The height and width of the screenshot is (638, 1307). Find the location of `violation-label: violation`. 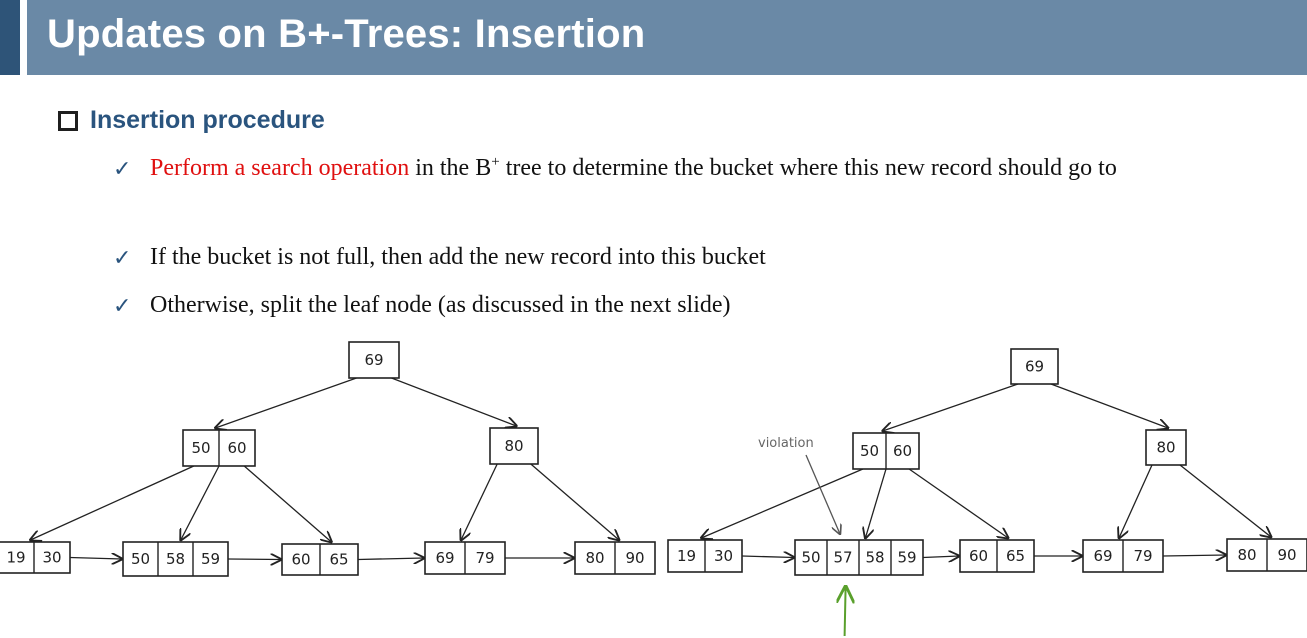

violation-label: violation is located at coordinates (786, 443).